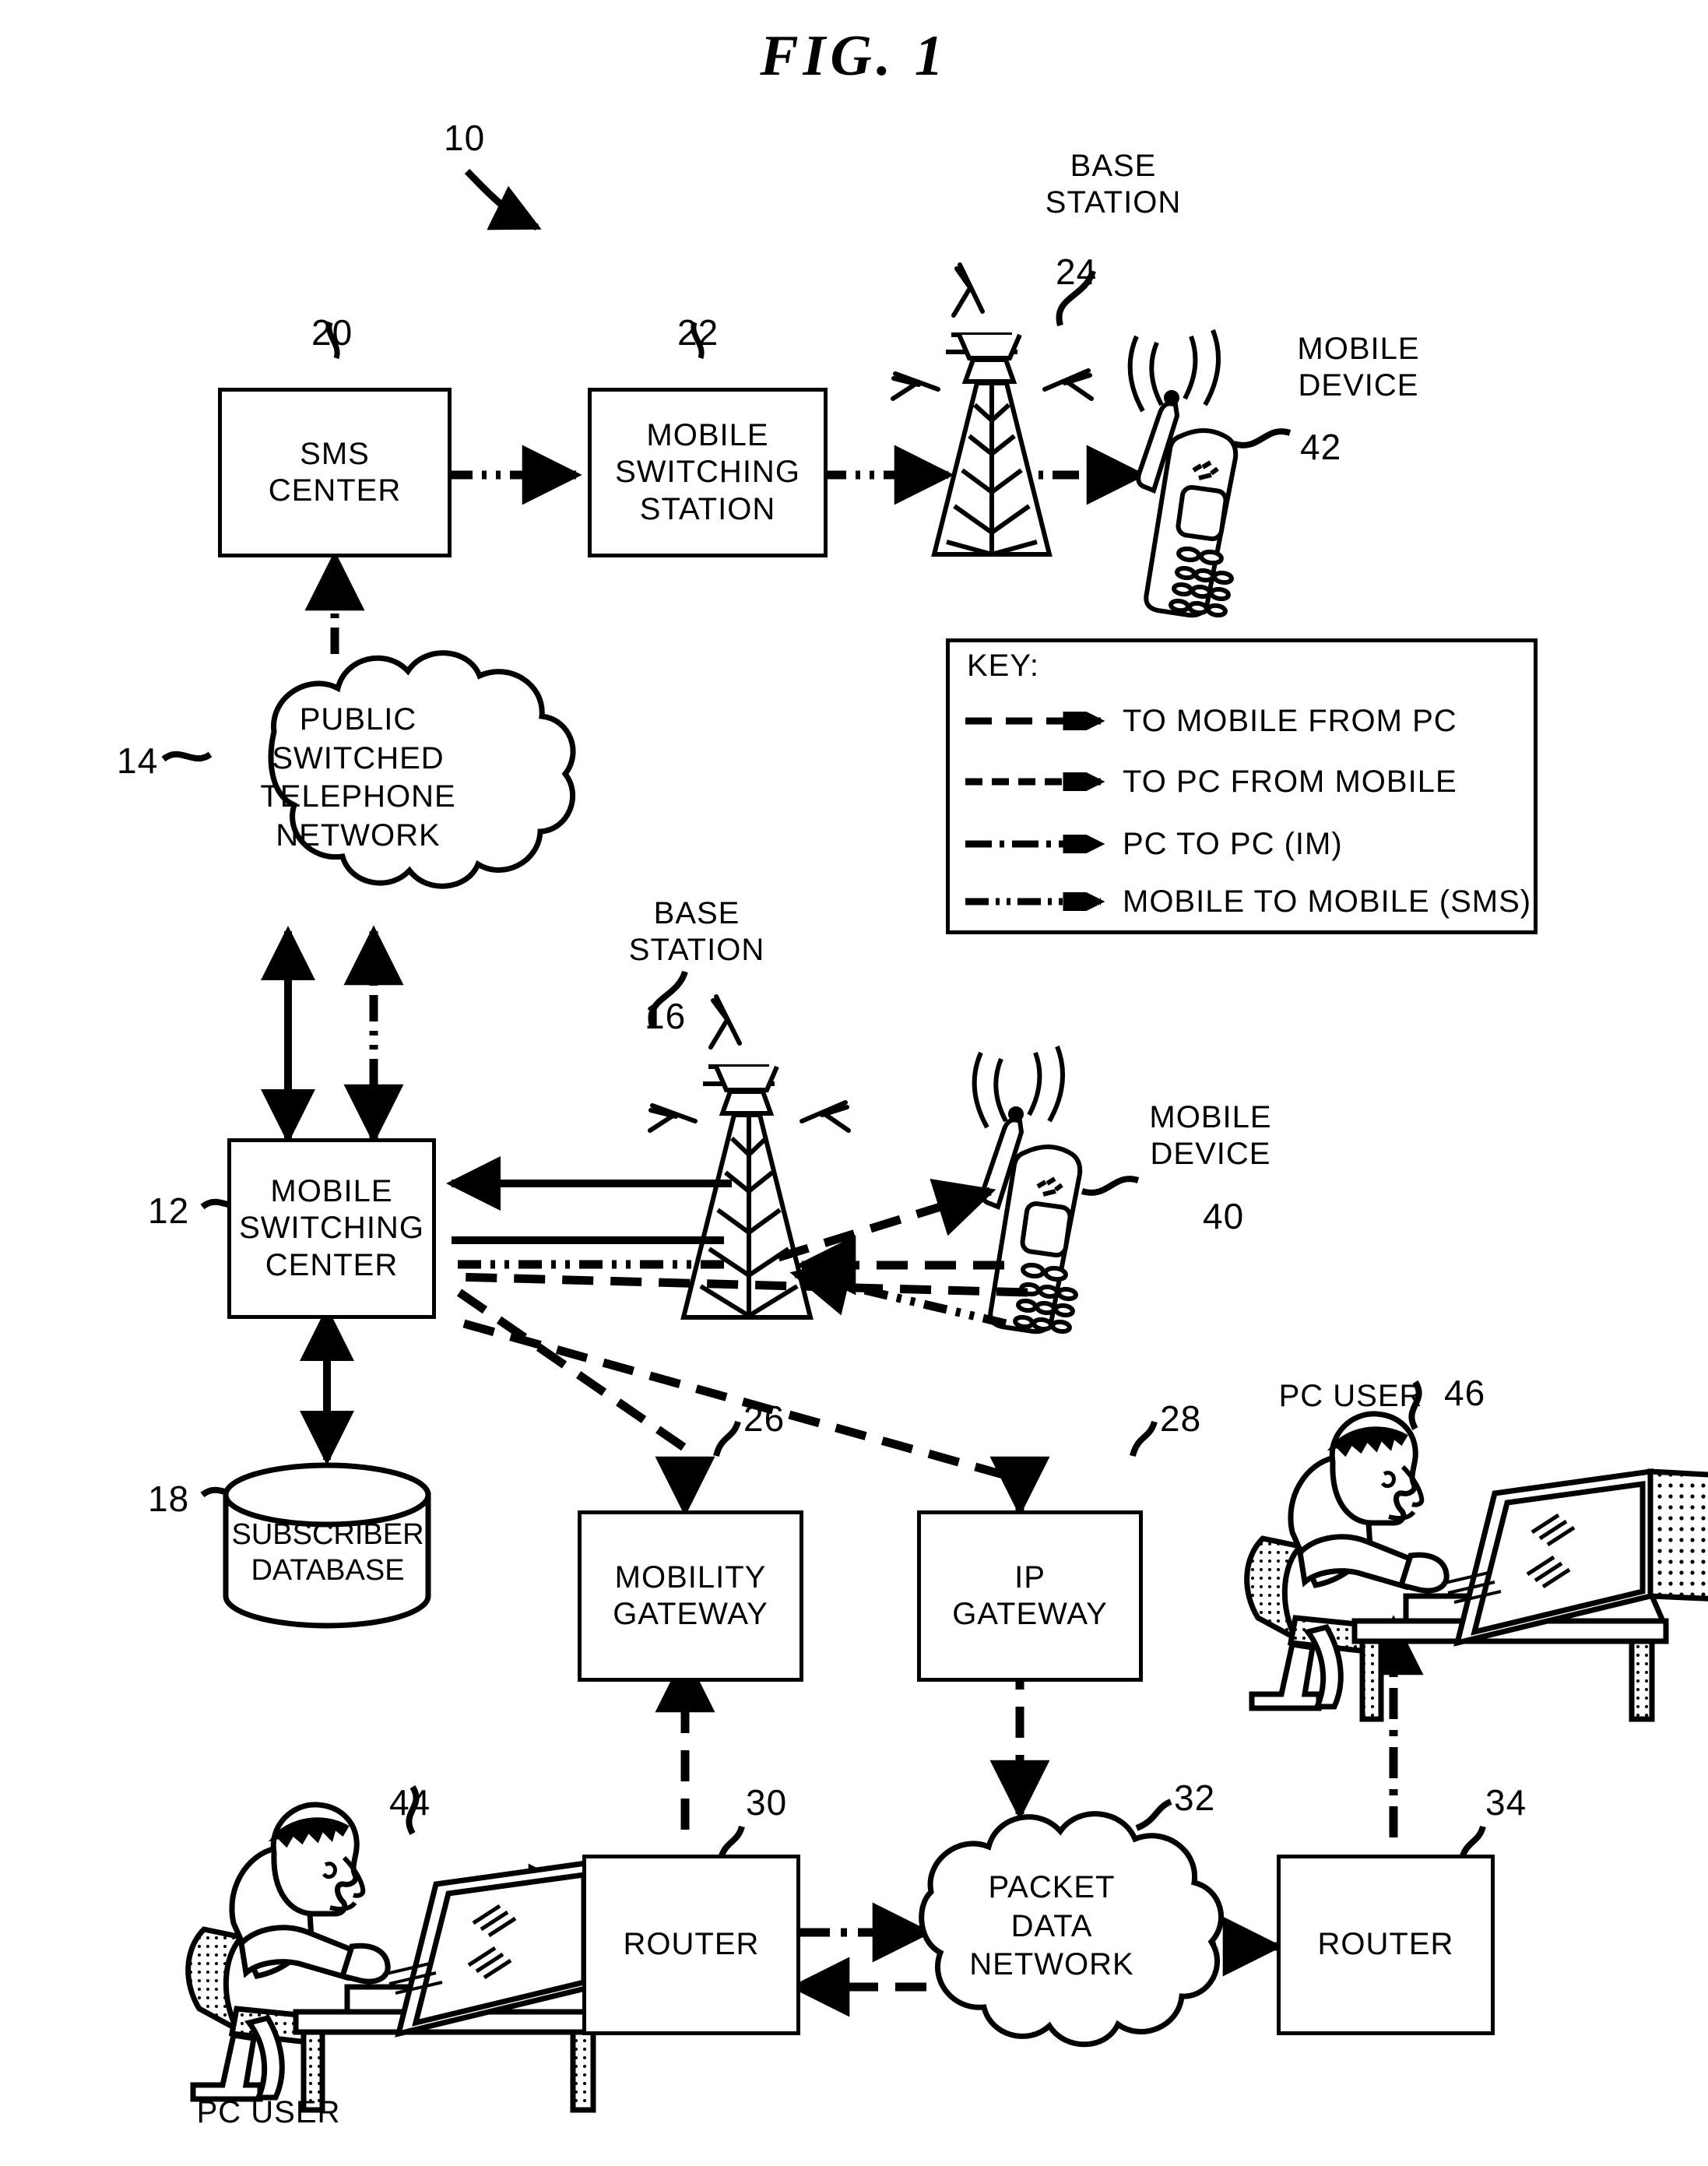 The width and height of the screenshot is (1708, 2166). What do you see at coordinates (358, 836) in the screenshot?
I see `label-pstn-line4: NETWORK` at bounding box center [358, 836].